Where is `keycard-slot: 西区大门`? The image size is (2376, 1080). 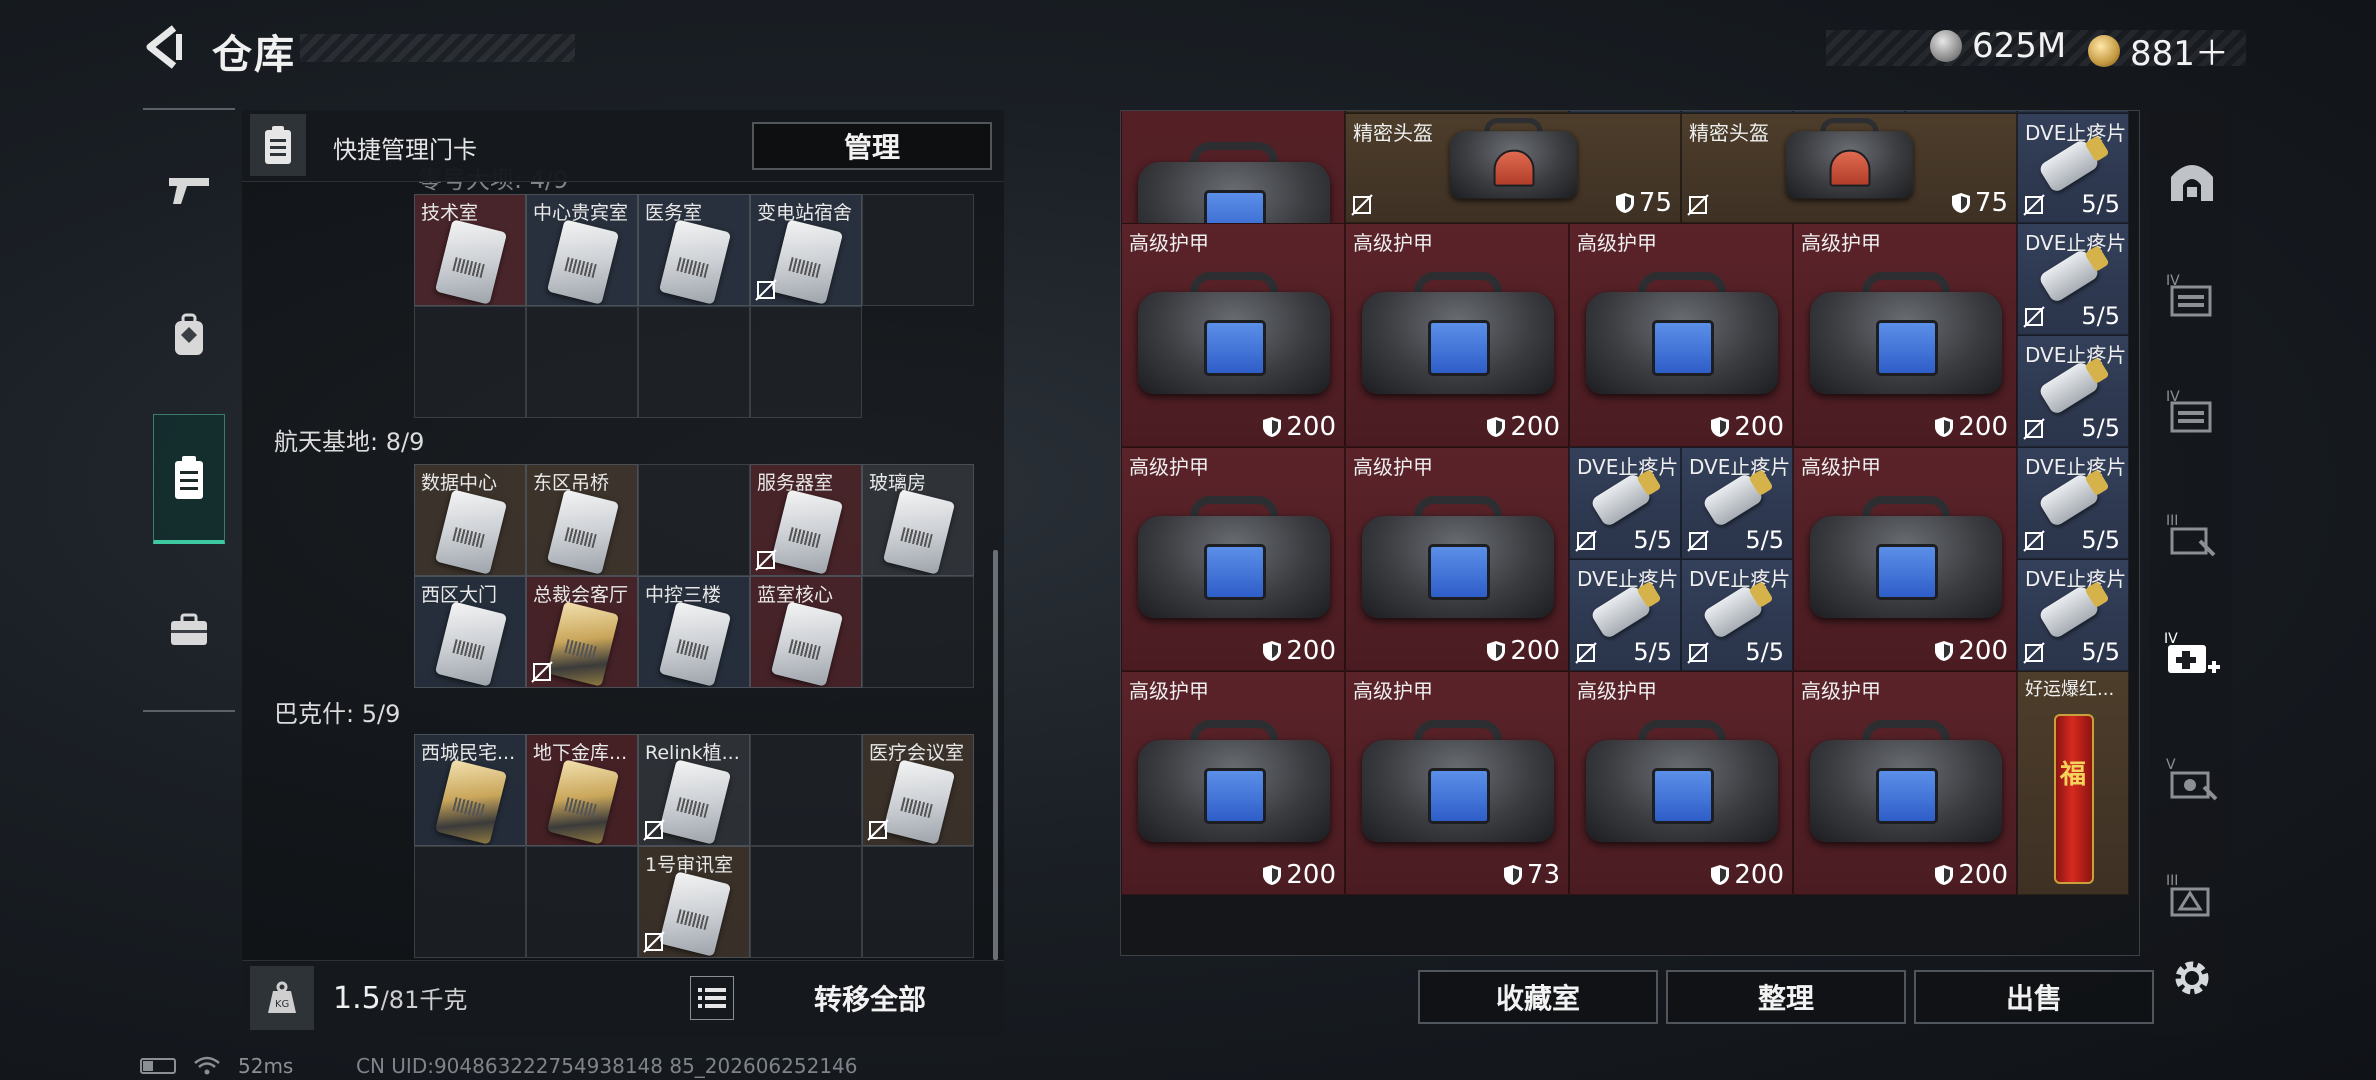 keycard-slot: 西区大门 is located at coordinates (470, 632).